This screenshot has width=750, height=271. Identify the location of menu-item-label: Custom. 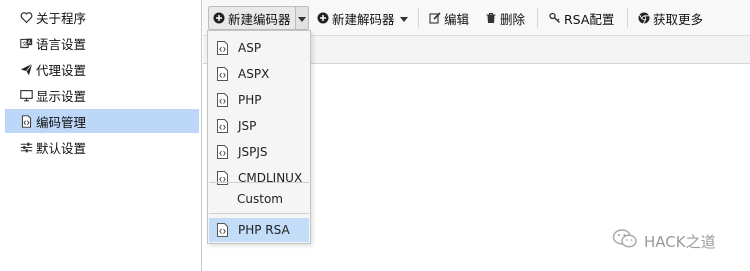
(260, 199).